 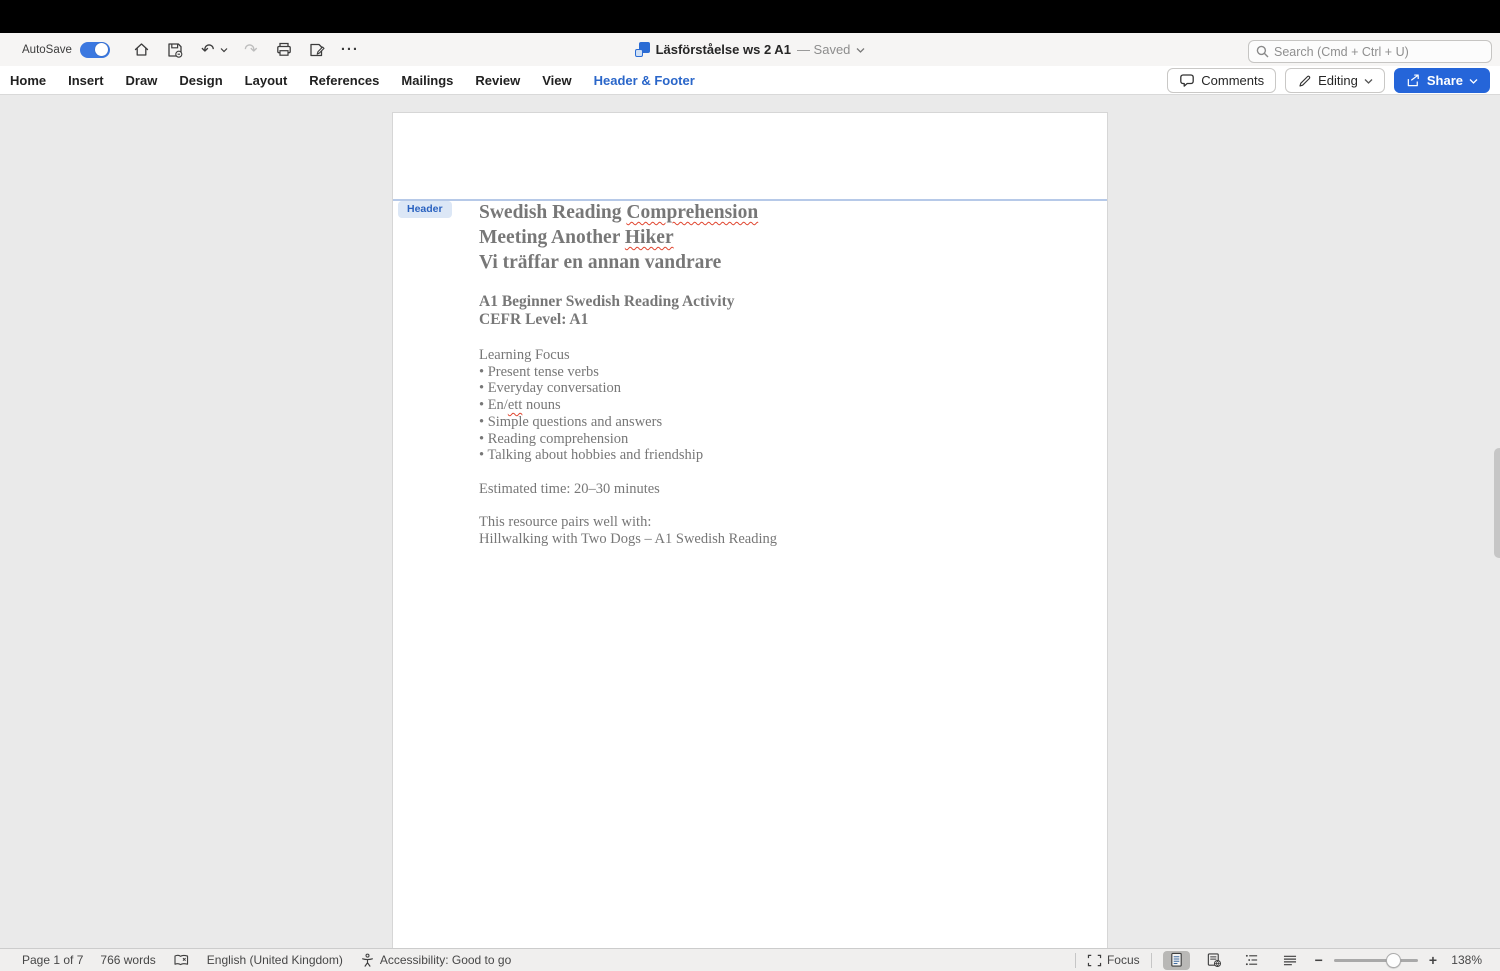 I want to click on outline-view-button, so click(x=1252, y=960).